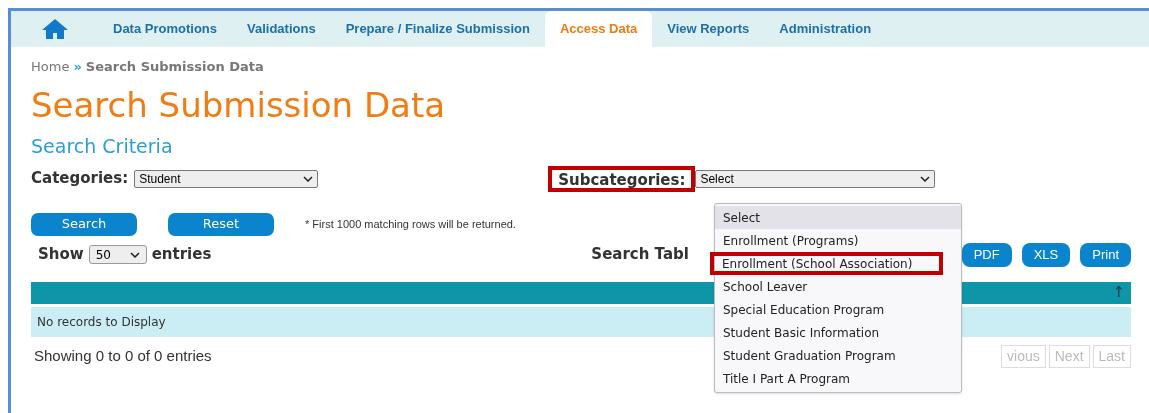  I want to click on nav-tab: Prepare / Finalize Submission, so click(437, 29).